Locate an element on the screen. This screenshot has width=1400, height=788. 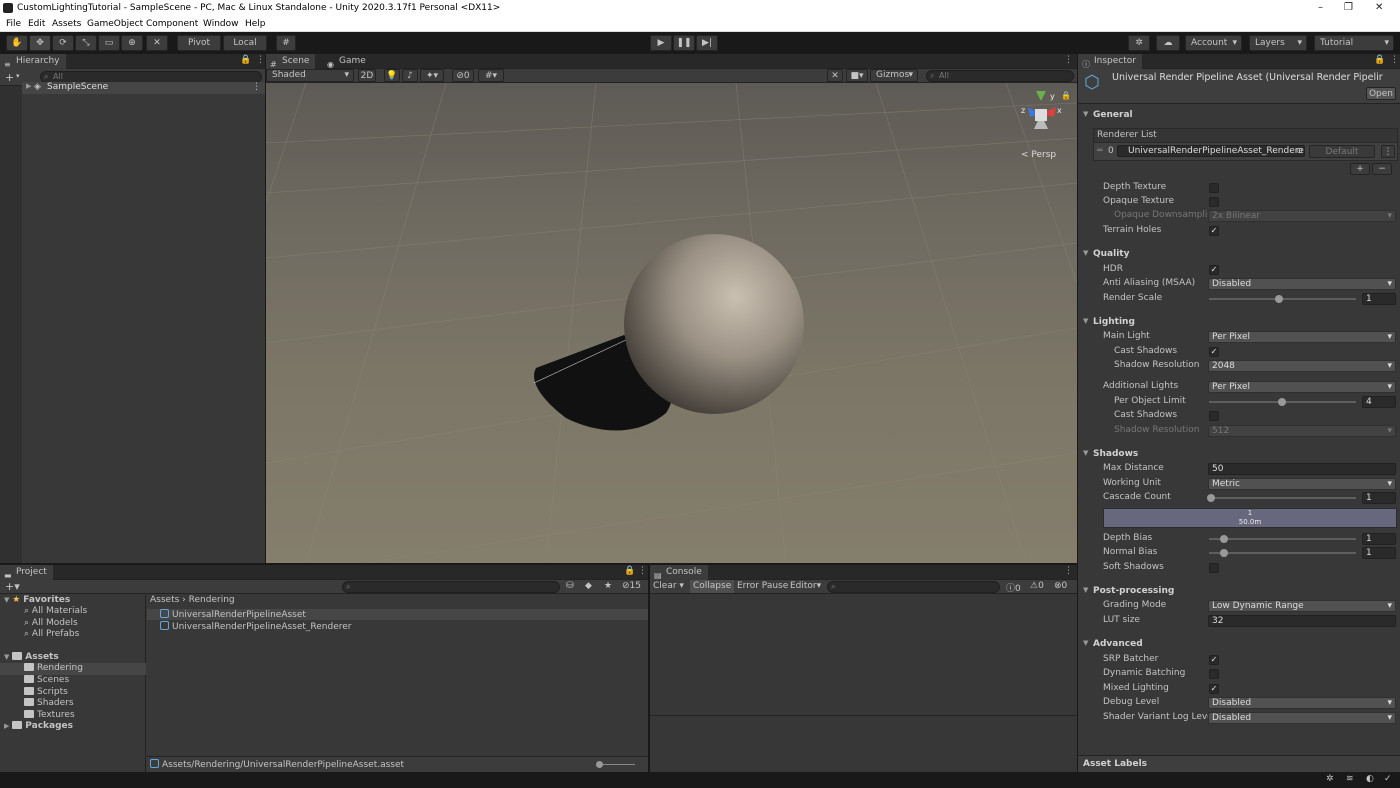
rotate-tool-icon: ⟳ is located at coordinates (63, 43).